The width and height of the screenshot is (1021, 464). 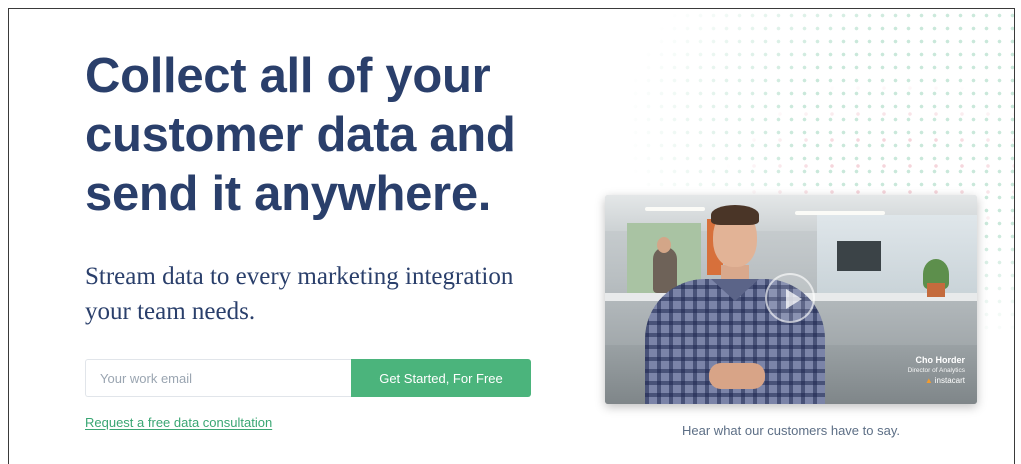 What do you see at coordinates (664, 245) in the screenshot?
I see `video-background-person-head` at bounding box center [664, 245].